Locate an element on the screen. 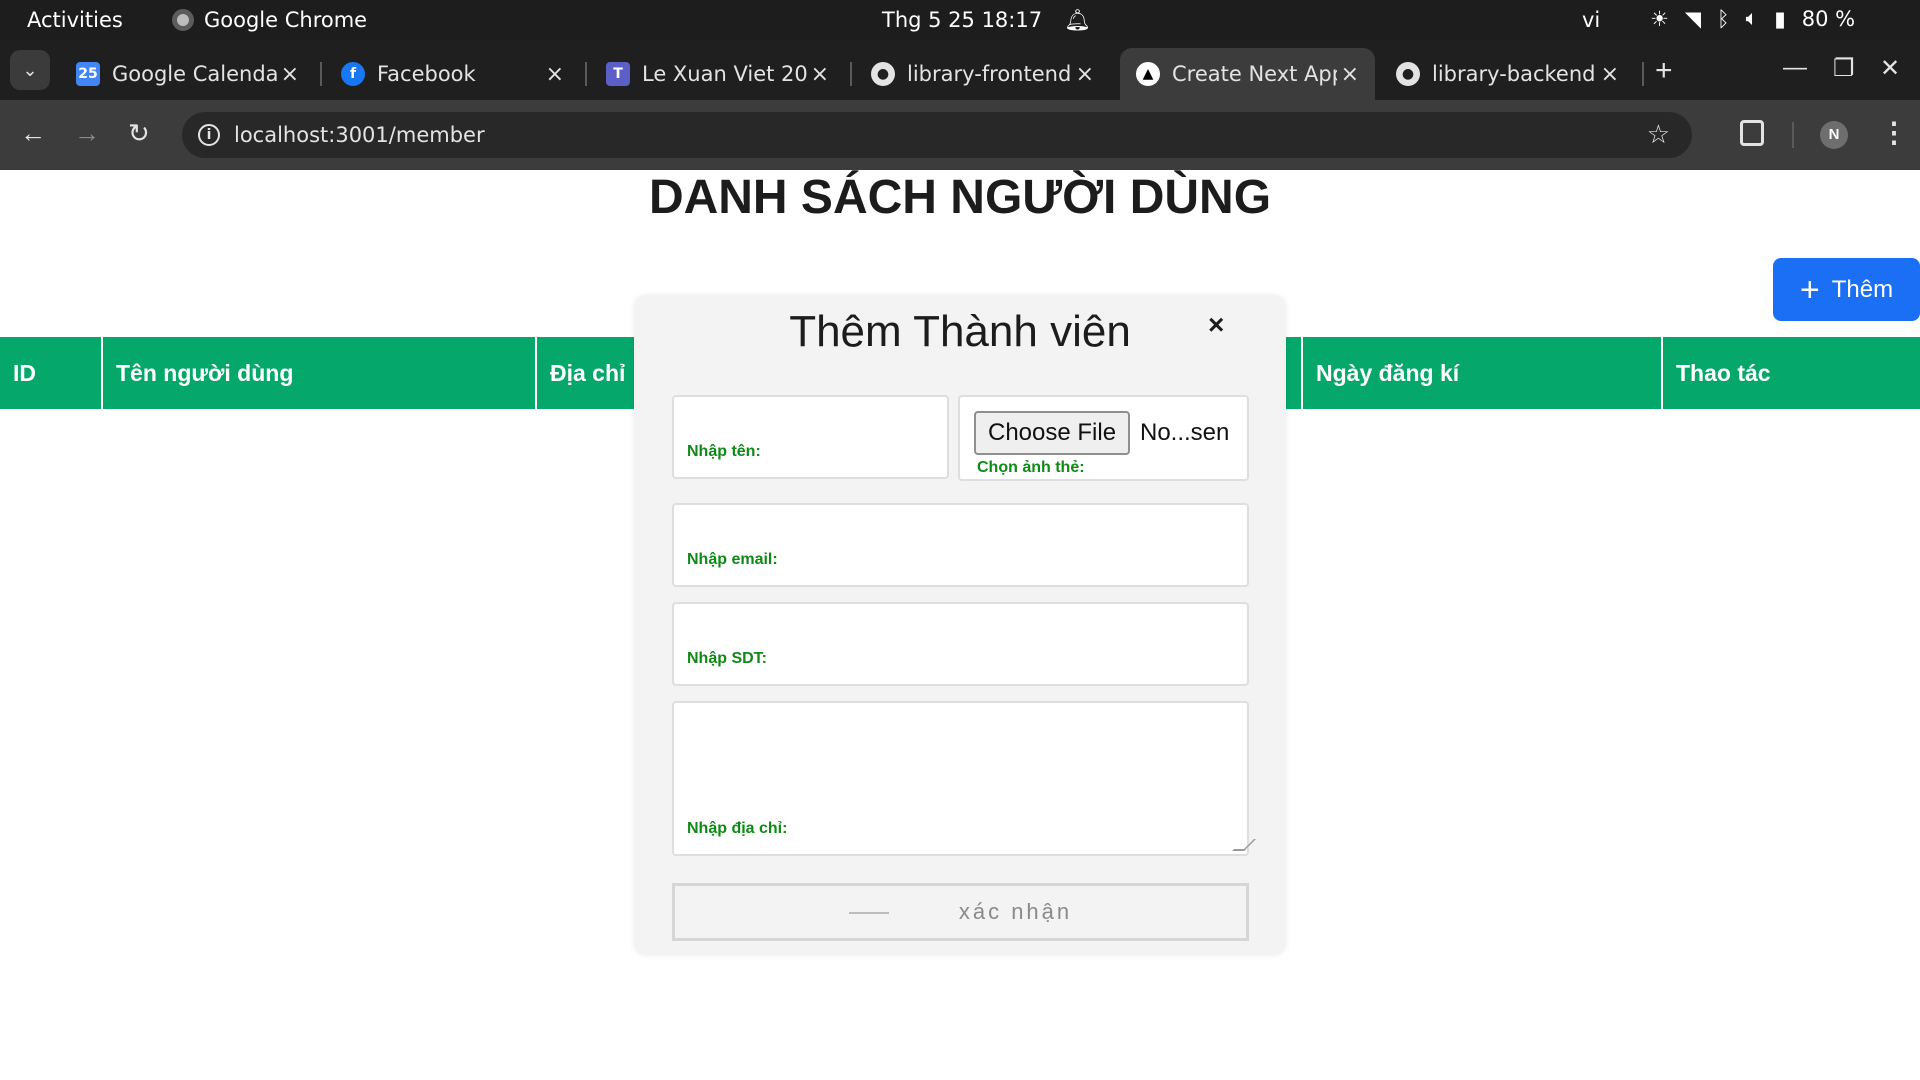 Image resolution: width=1920 pixels, height=1080 pixels. tab-title: Create Next App is located at coordinates (1254, 74).